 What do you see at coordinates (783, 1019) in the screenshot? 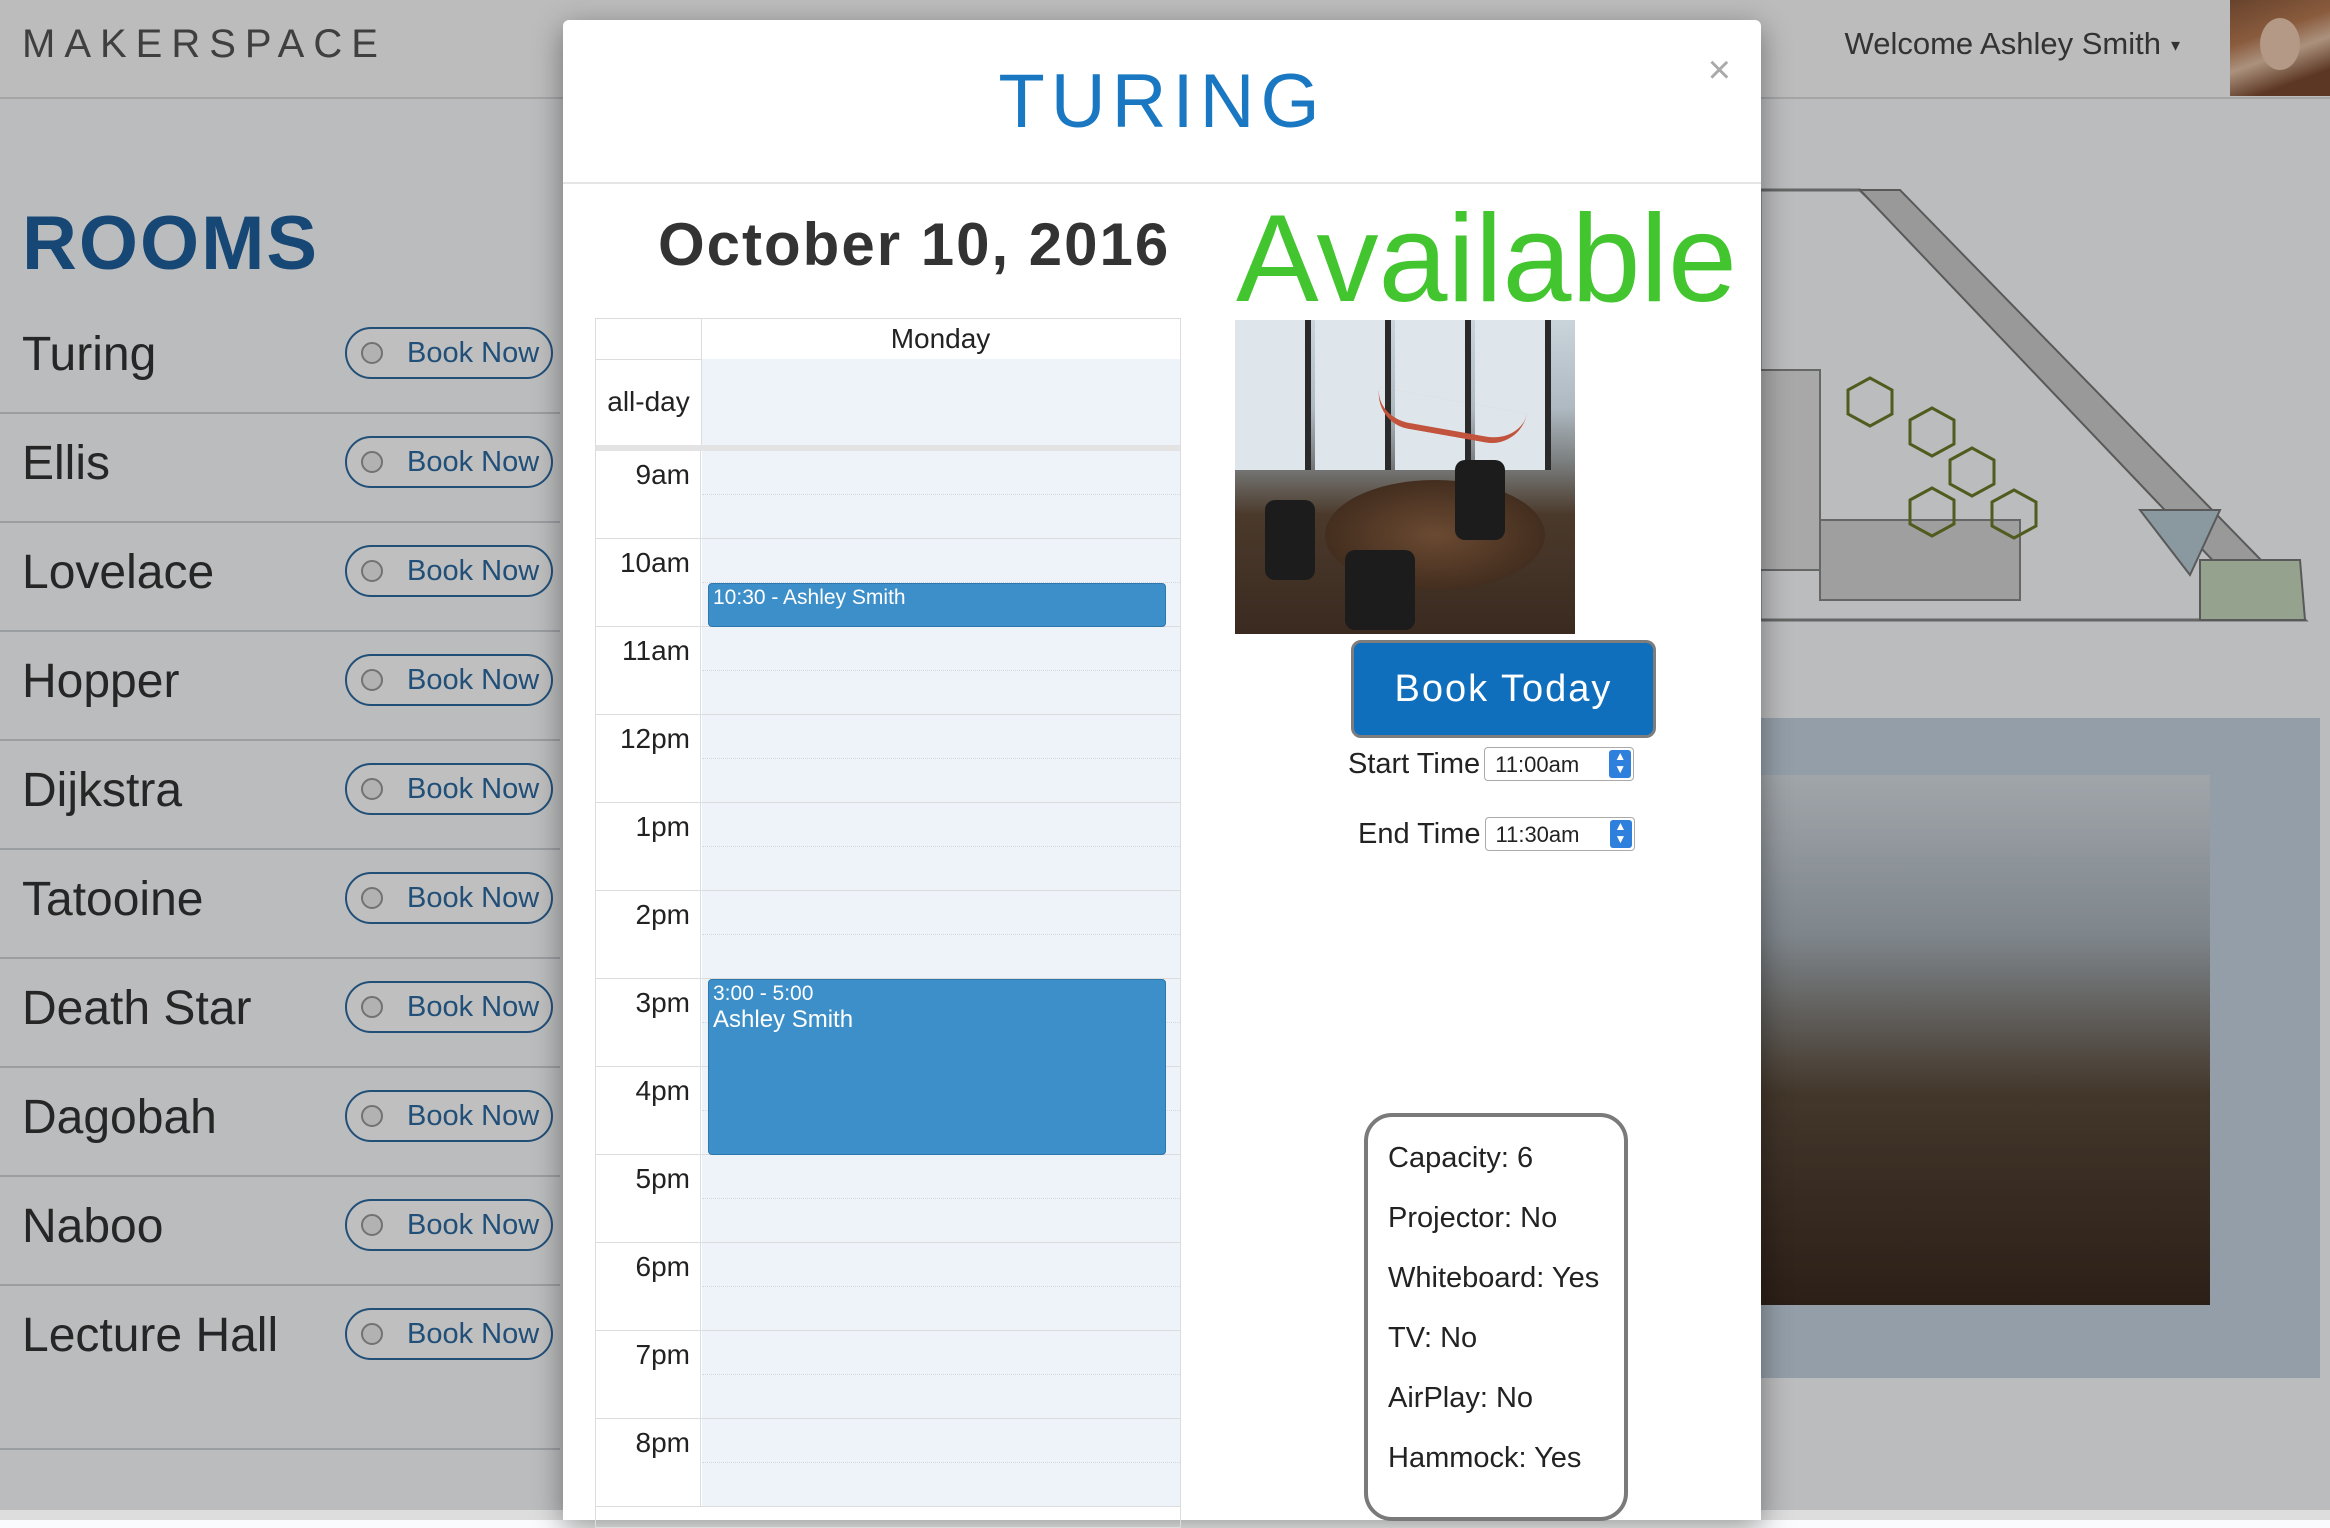
I see `event-name: Ashley Smith` at bounding box center [783, 1019].